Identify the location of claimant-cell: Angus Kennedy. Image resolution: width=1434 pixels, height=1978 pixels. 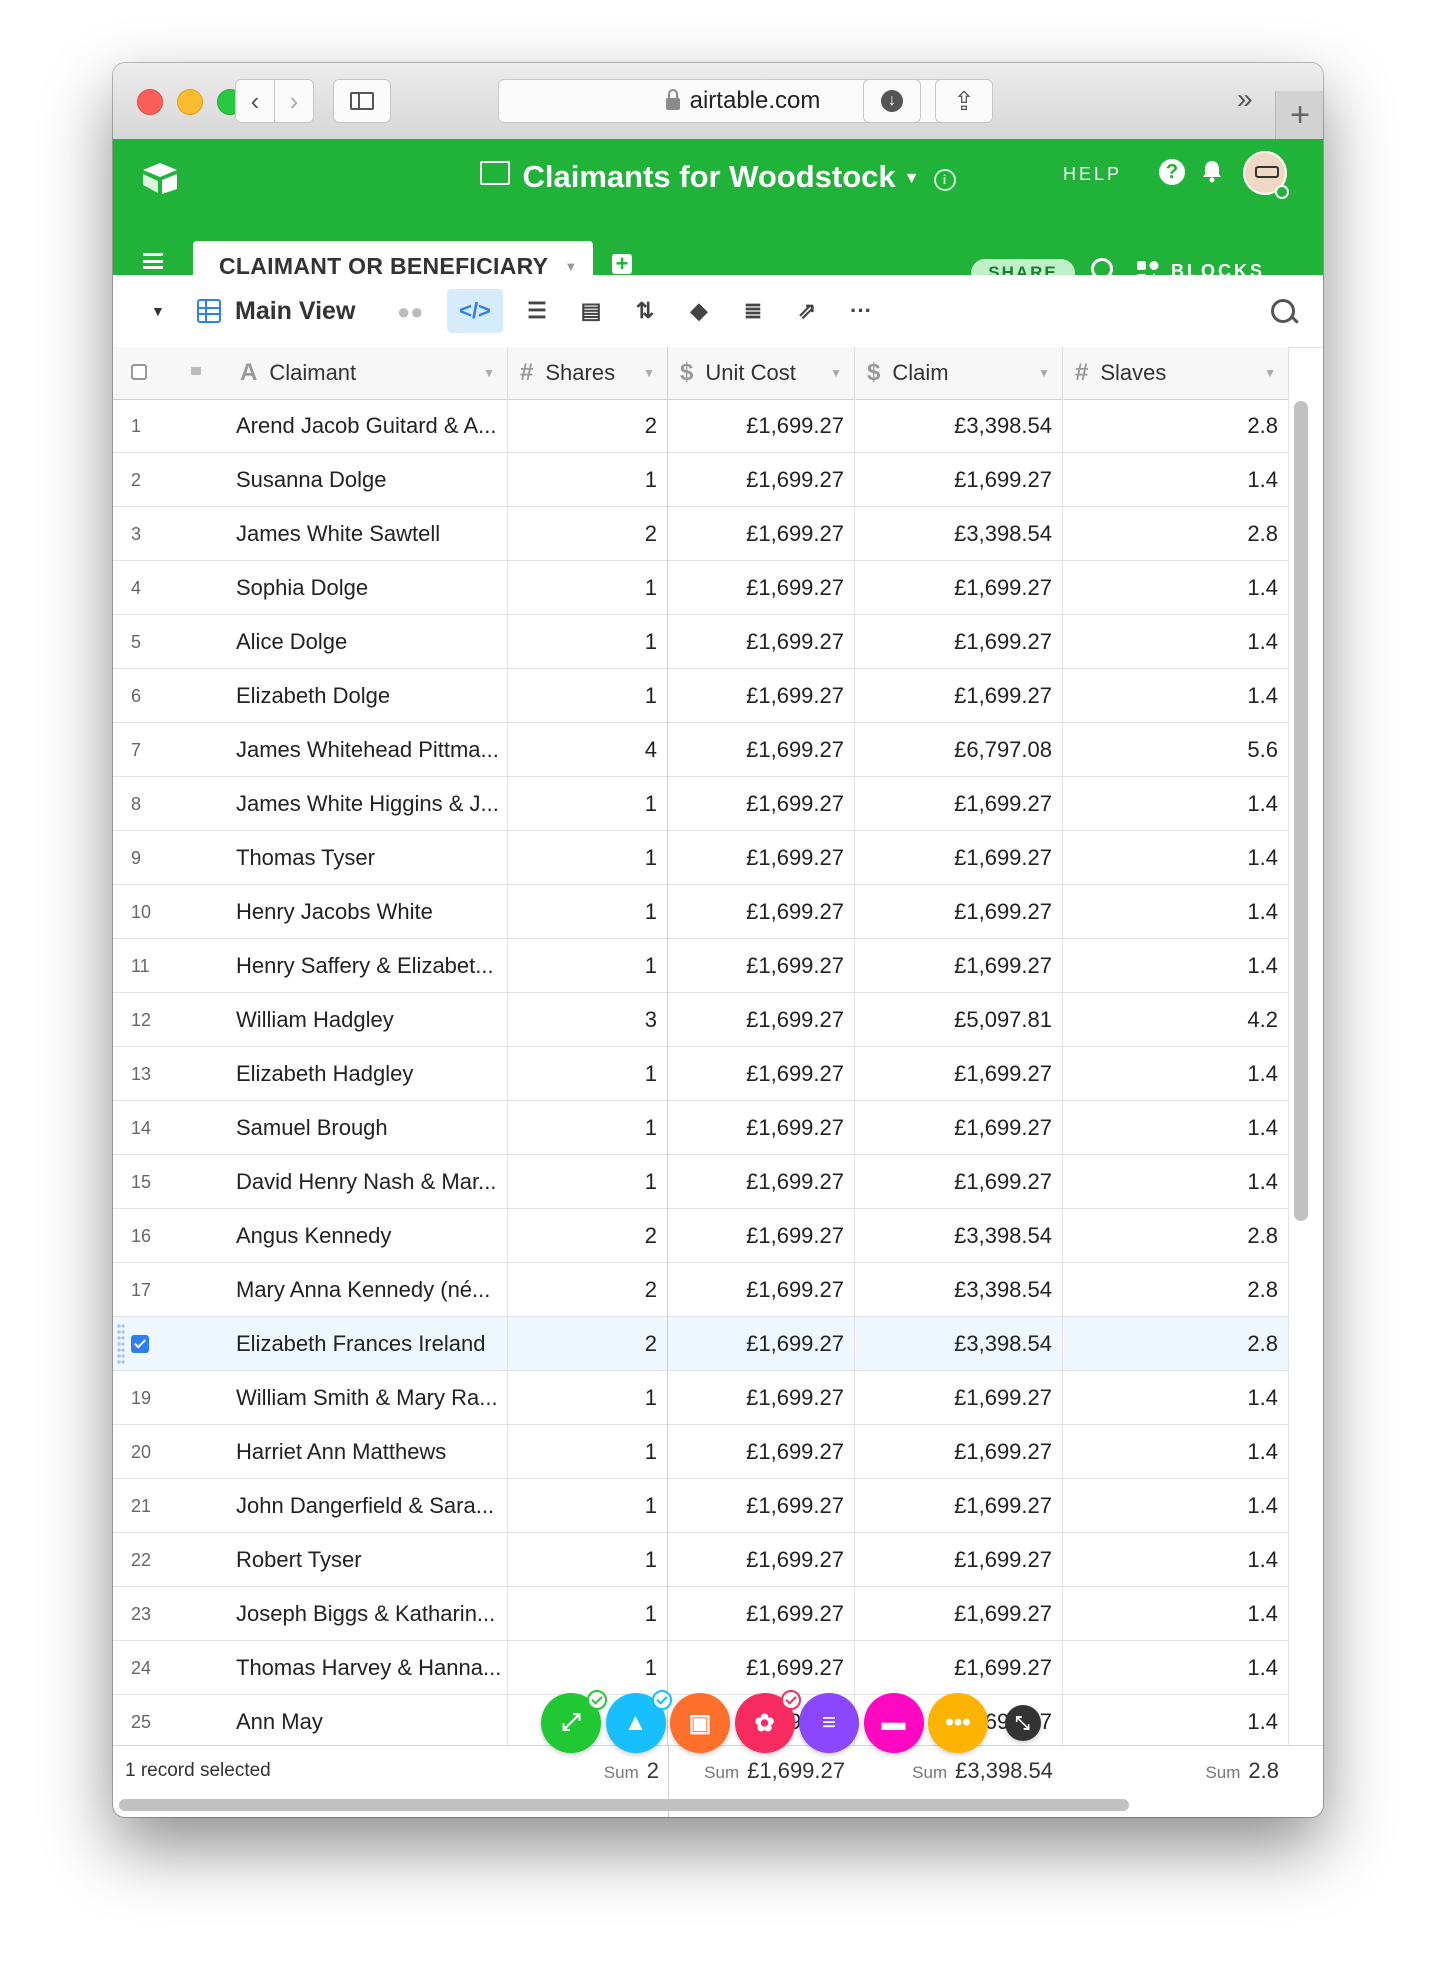
(368, 1236).